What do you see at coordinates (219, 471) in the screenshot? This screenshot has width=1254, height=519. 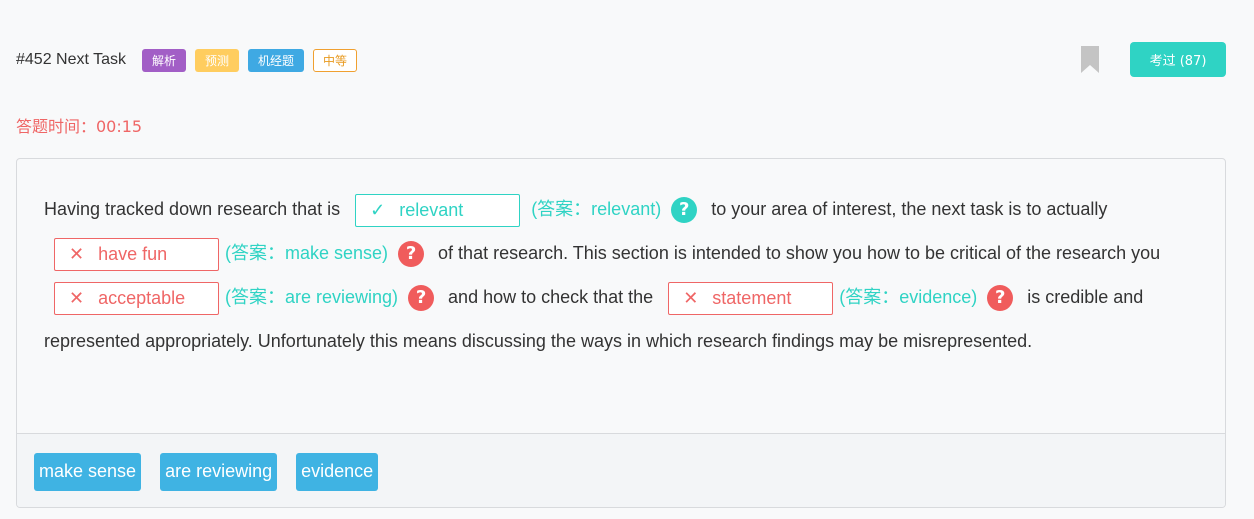 I see `option-are-reviewing: are reviewing` at bounding box center [219, 471].